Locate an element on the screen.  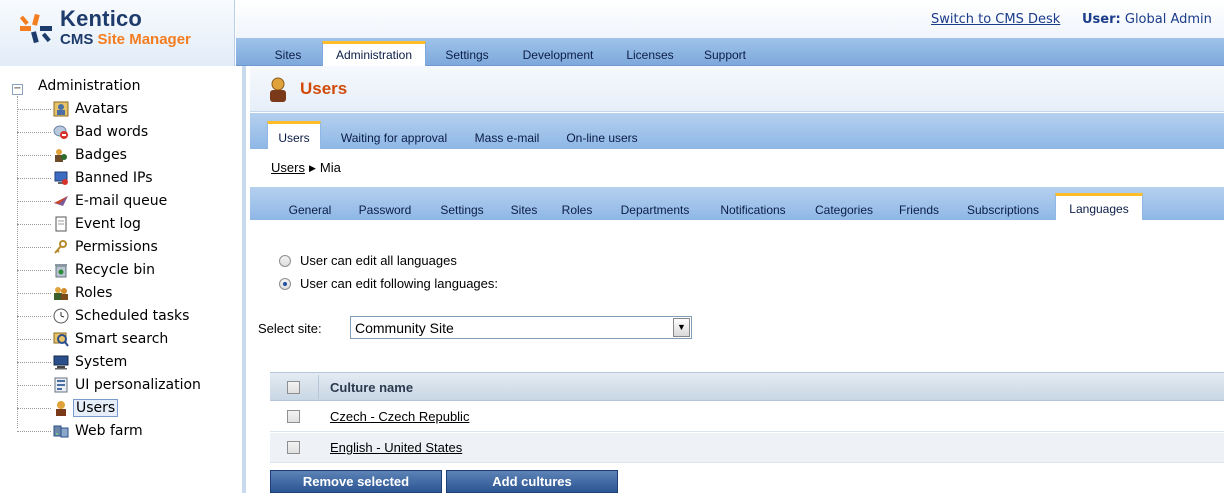
tree-item-label: Permissions is located at coordinates (116, 247).